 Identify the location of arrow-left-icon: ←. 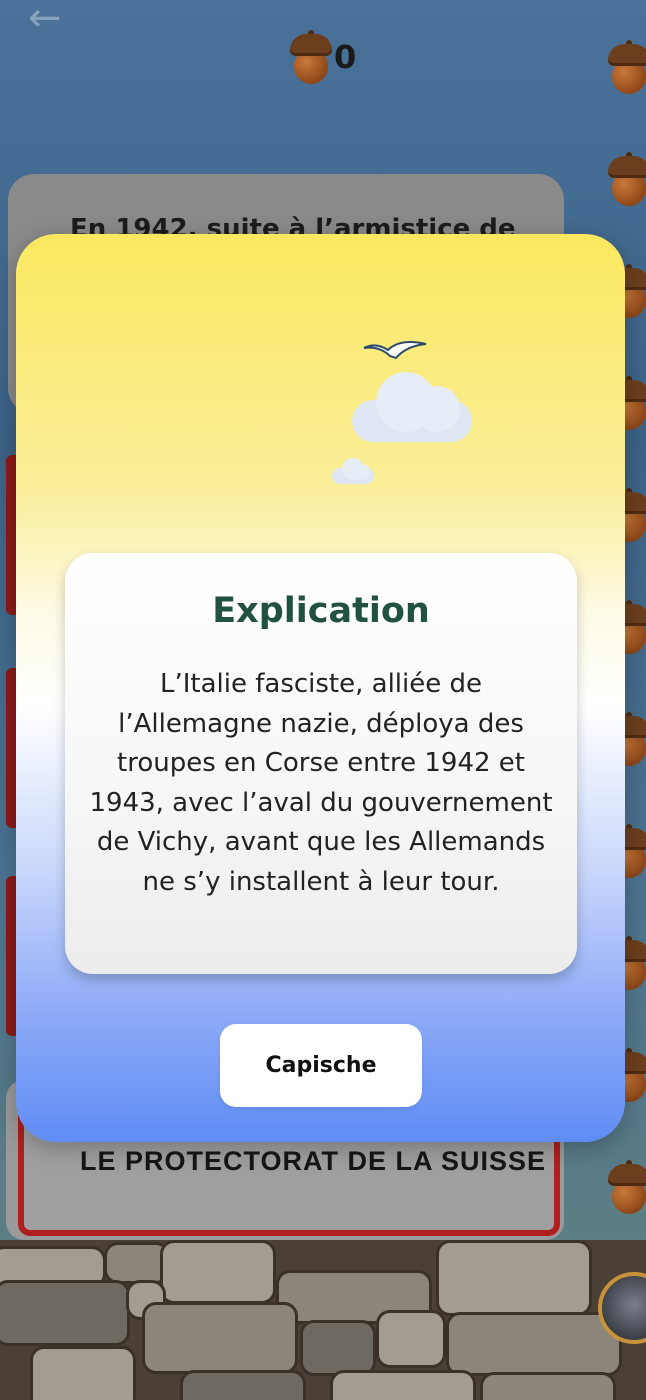
(45, 20).